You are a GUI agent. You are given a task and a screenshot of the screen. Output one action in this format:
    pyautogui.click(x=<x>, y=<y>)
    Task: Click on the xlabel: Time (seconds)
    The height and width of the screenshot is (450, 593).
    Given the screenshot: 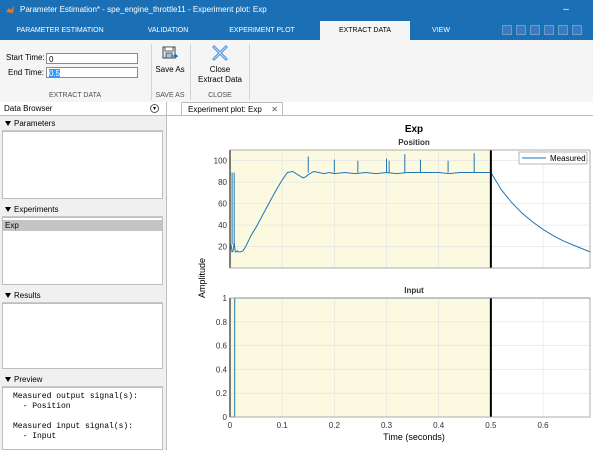 What is the action you would take?
    pyautogui.click(x=414, y=437)
    